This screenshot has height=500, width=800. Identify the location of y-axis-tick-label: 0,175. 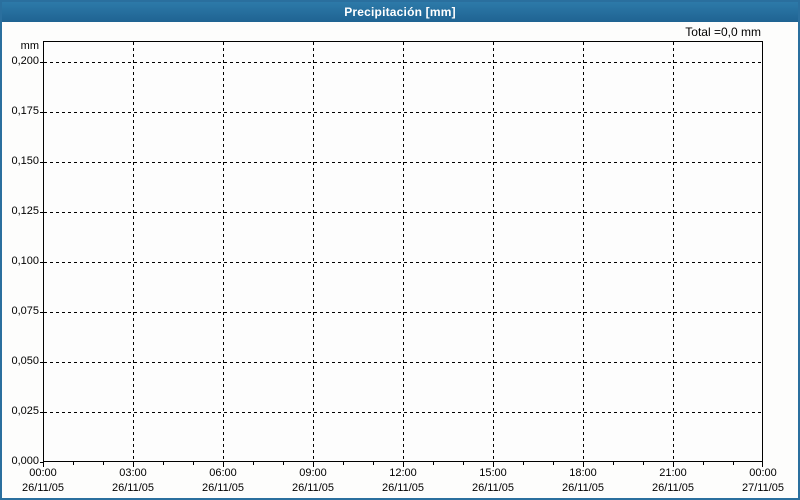
(25, 111).